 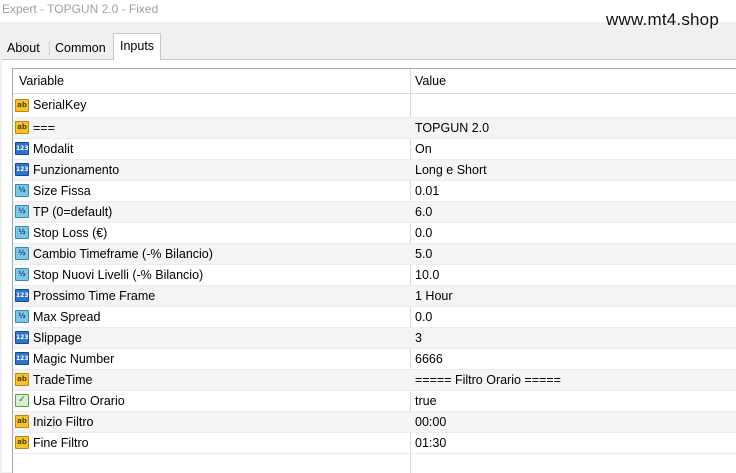 What do you see at coordinates (137, 46) in the screenshot?
I see `tab-inputs: Inputs` at bounding box center [137, 46].